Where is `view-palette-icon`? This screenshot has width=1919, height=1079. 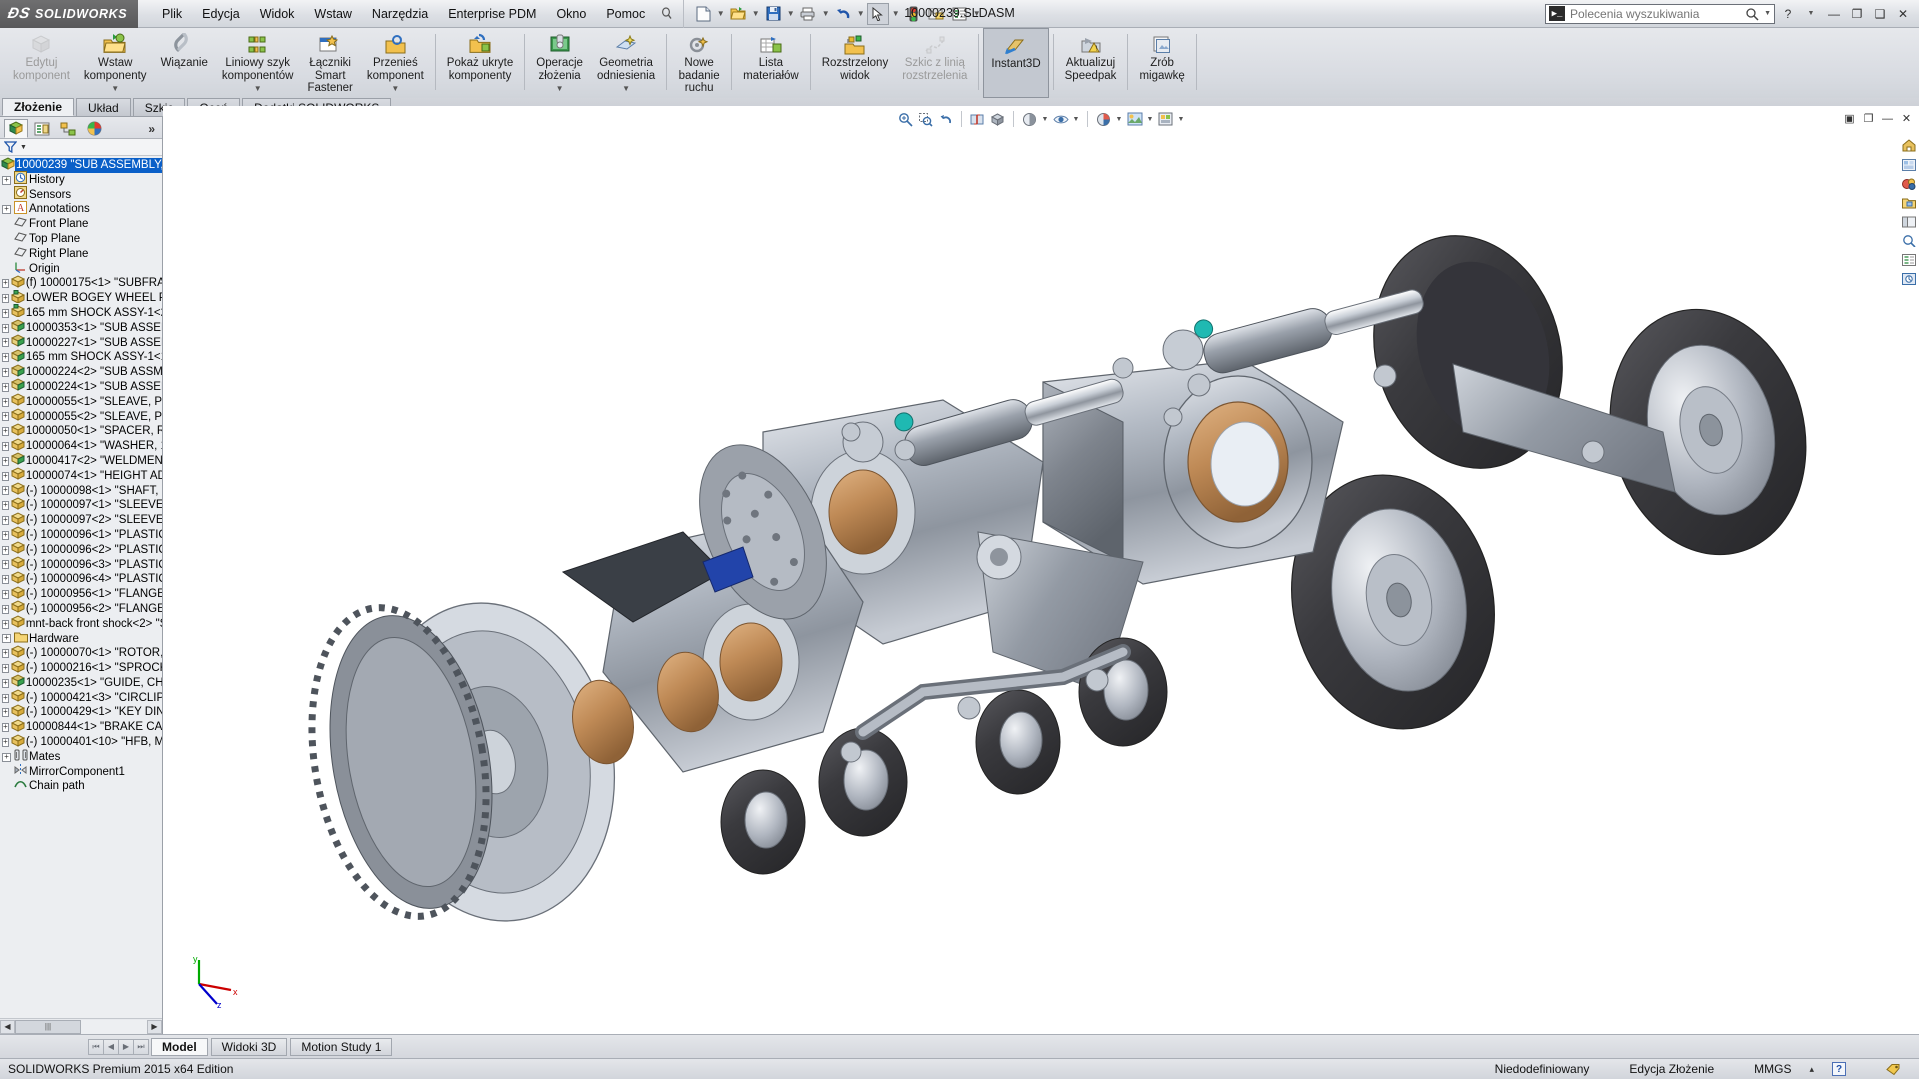
view-palette-icon is located at coordinates (1909, 164).